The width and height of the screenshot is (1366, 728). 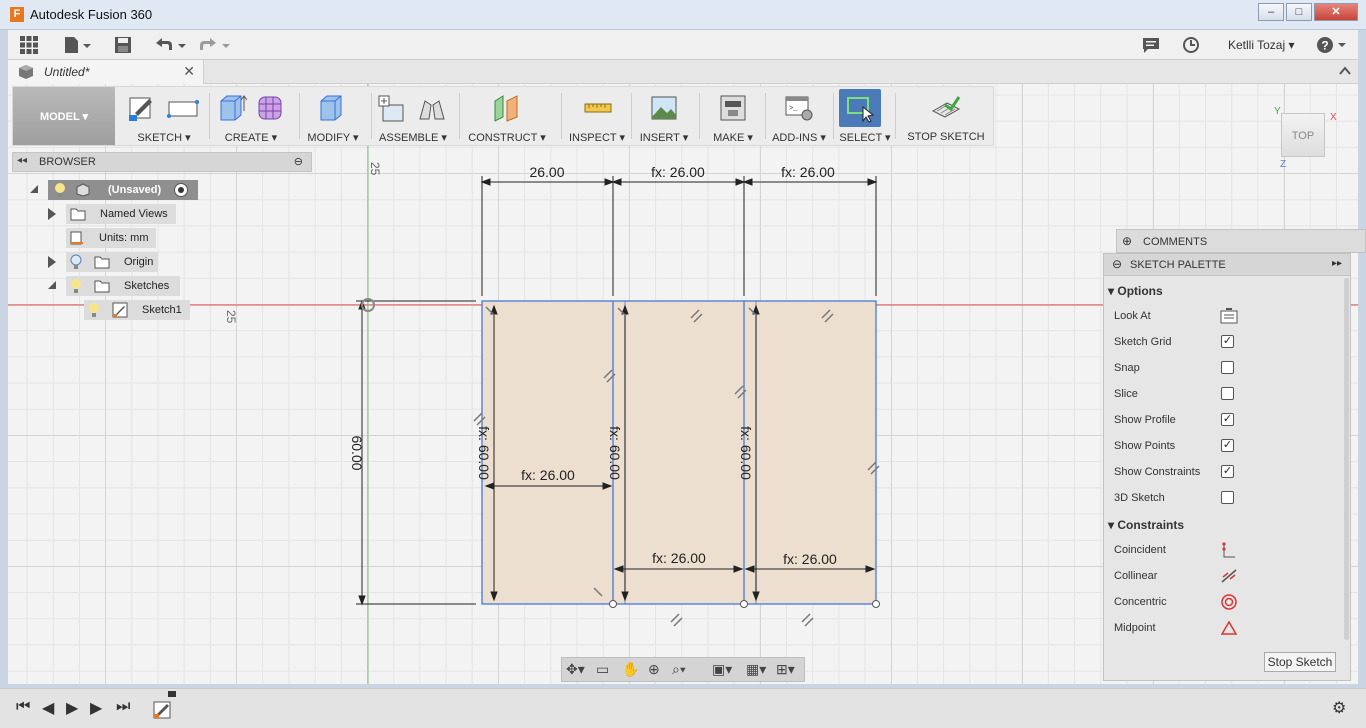 I want to click on browser-minus-icon: ⊖, so click(x=298, y=161).